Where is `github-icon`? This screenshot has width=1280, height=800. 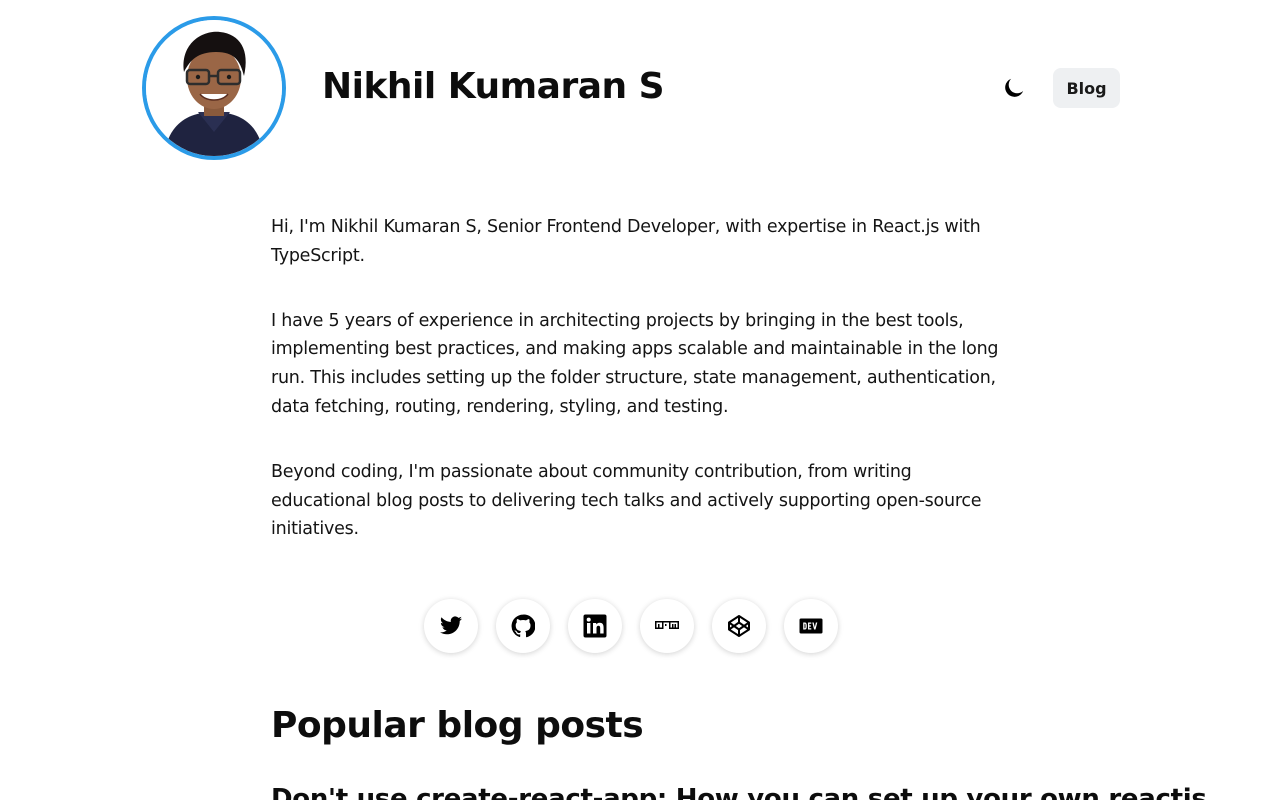 github-icon is located at coordinates (523, 626).